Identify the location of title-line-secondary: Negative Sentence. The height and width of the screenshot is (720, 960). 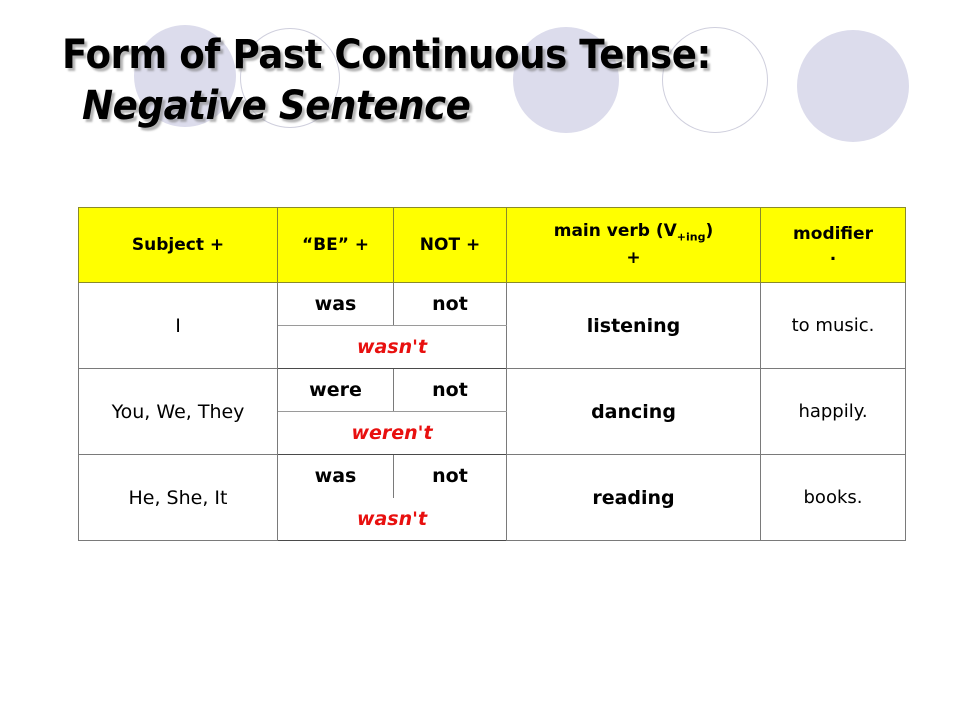
(276, 106).